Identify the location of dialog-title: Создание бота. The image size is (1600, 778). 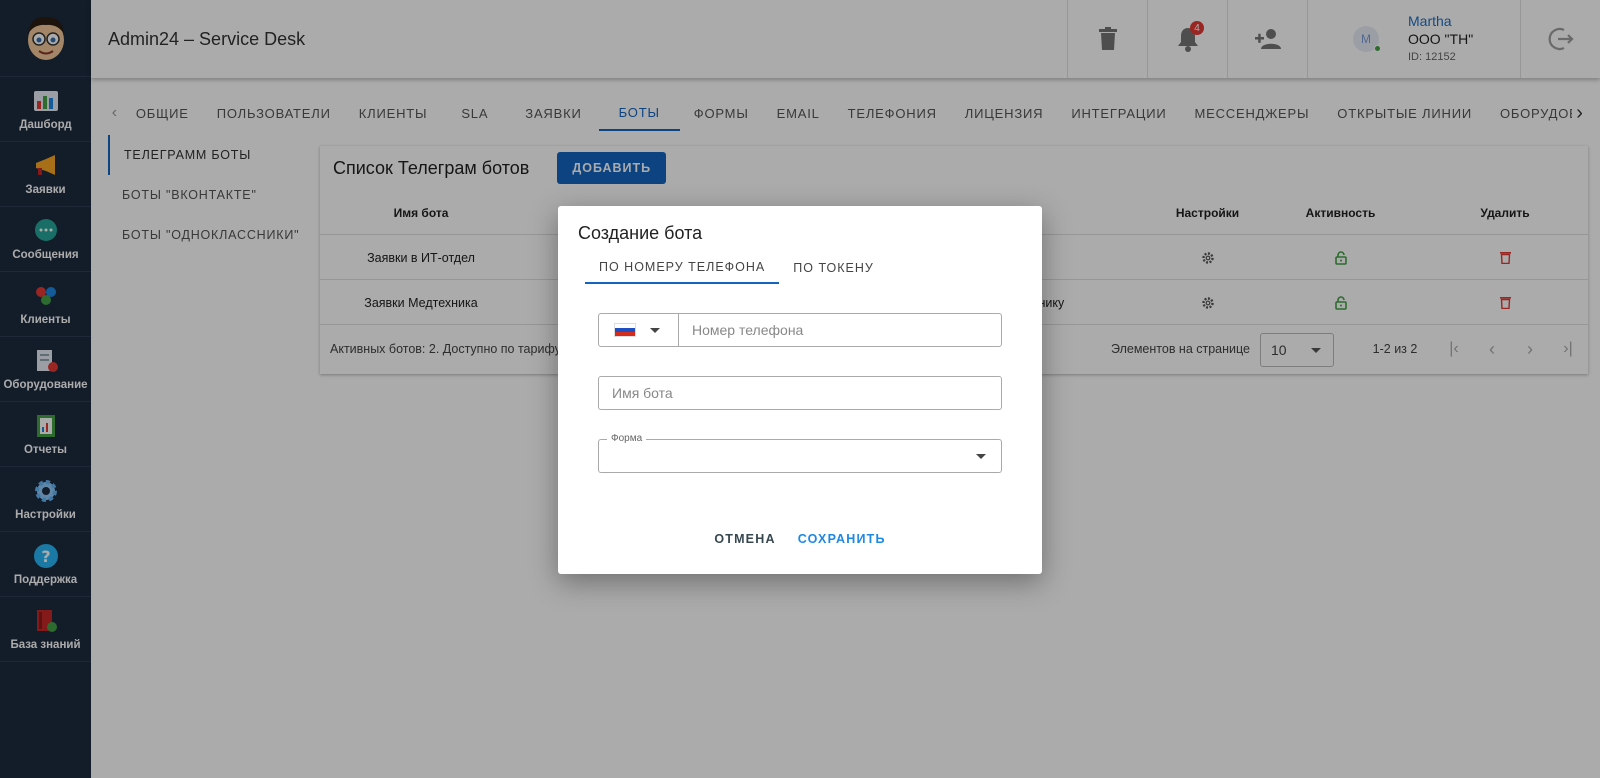
(640, 233).